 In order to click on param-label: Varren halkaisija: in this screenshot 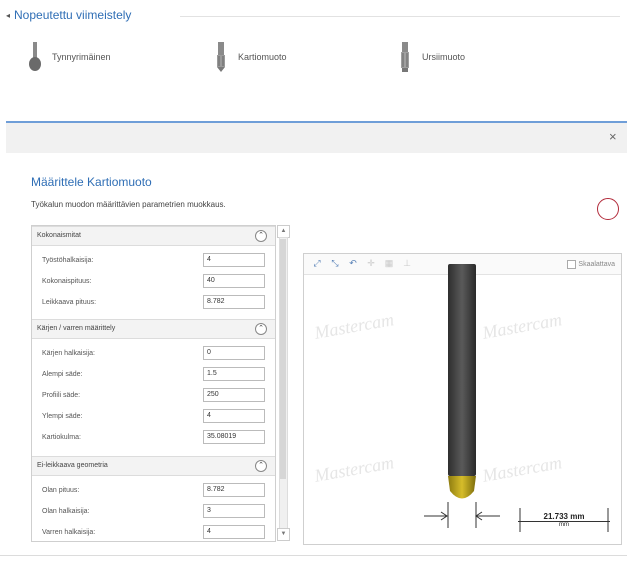, I will do `click(69, 532)`.